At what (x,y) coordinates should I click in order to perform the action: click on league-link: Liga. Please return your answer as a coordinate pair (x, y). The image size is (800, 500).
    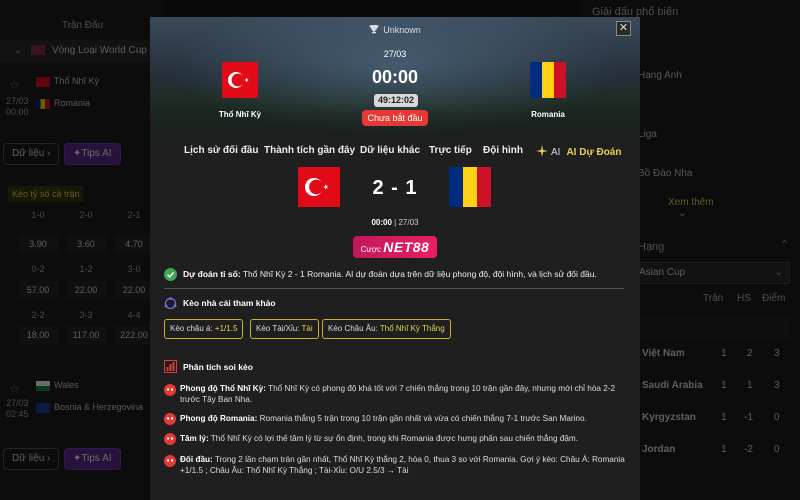
    Looking at the image, I should click on (647, 134).